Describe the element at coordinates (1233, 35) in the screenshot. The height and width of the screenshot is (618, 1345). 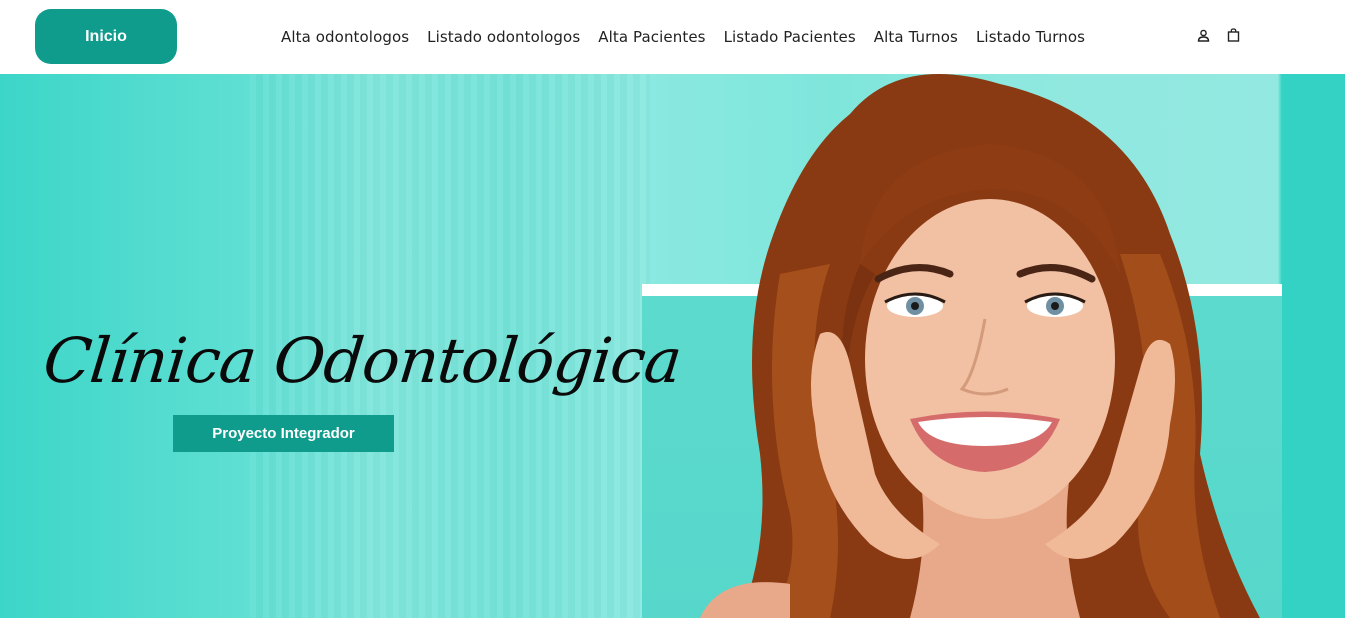
I see `shopping-bag-icon` at that location.